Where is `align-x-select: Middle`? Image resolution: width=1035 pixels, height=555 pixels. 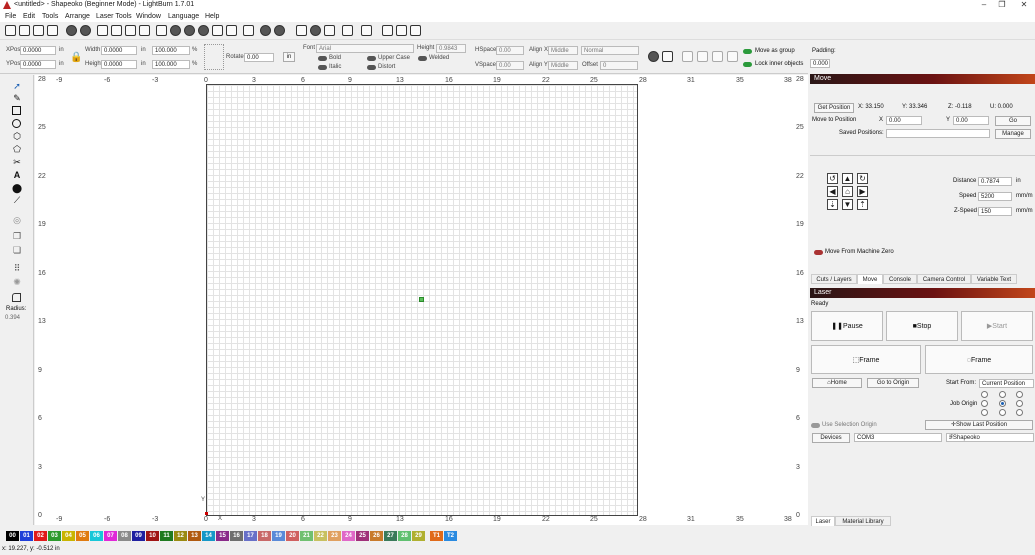 align-x-select: Middle is located at coordinates (563, 50).